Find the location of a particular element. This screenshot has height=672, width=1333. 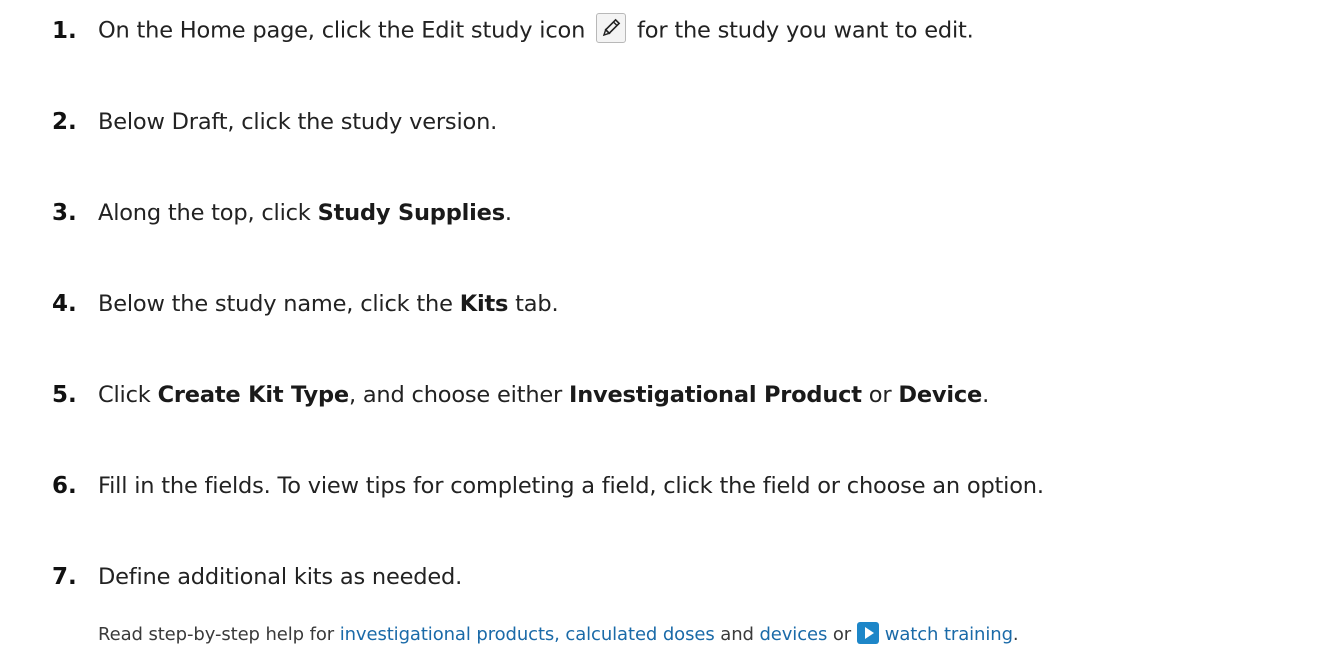

step-number: 2. is located at coordinates (64, 122).